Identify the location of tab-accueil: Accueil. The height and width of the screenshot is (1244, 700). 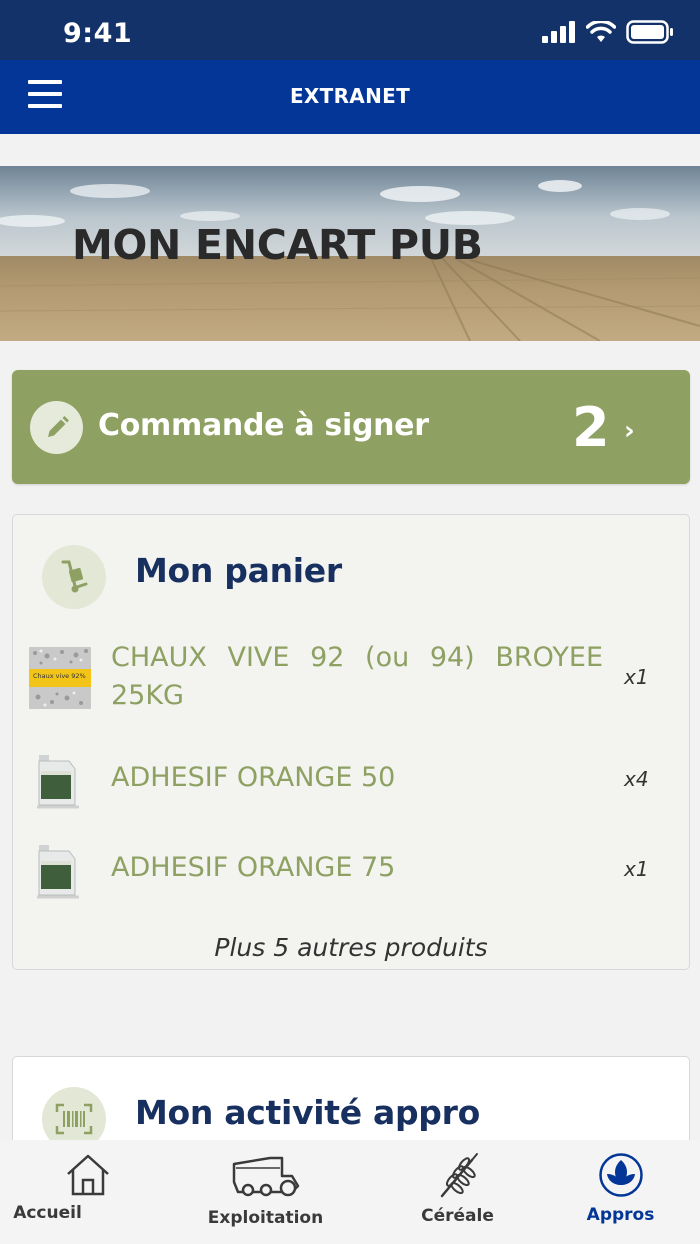
(87, 1192).